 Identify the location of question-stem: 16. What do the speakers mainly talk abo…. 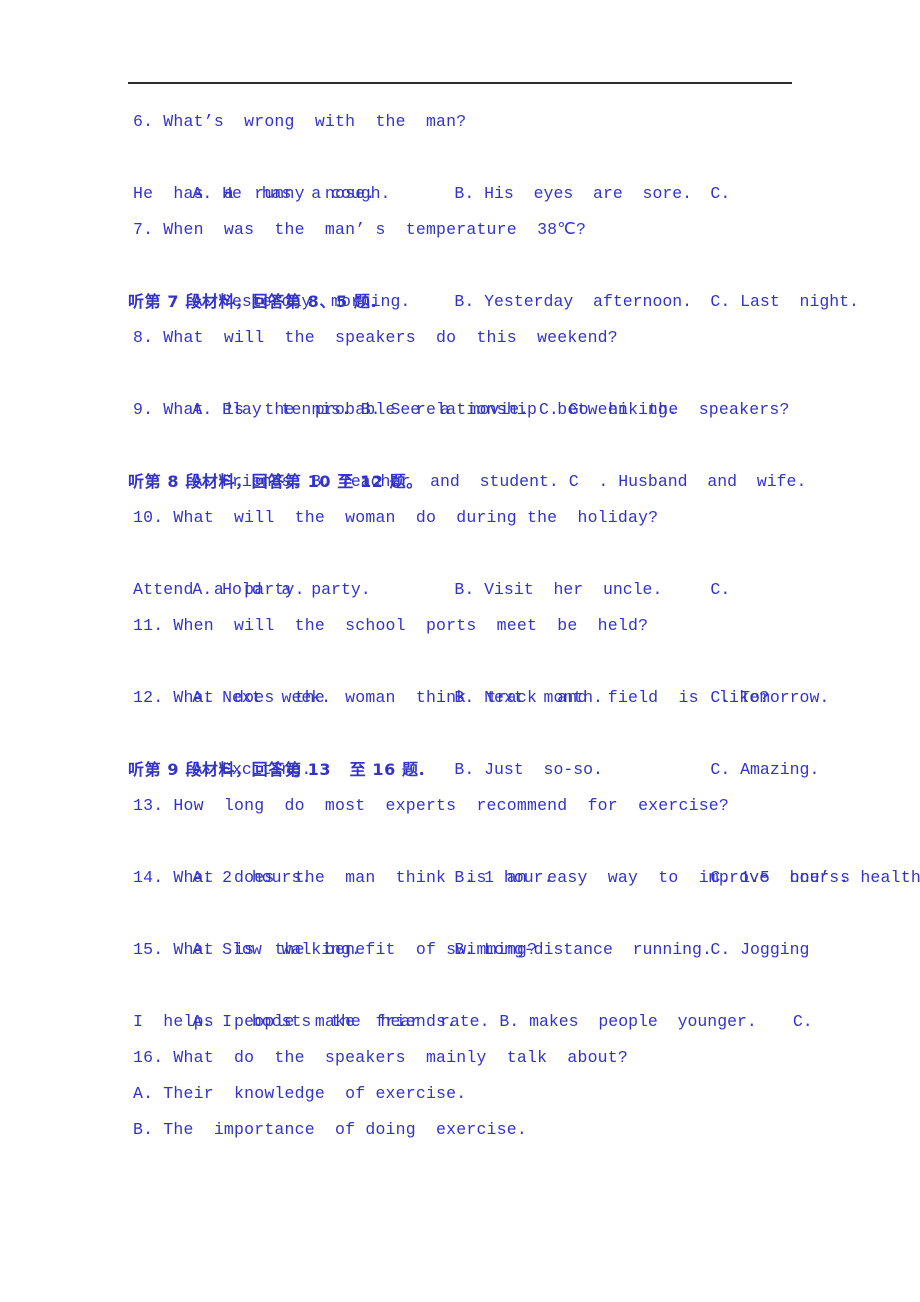
(380, 1057).